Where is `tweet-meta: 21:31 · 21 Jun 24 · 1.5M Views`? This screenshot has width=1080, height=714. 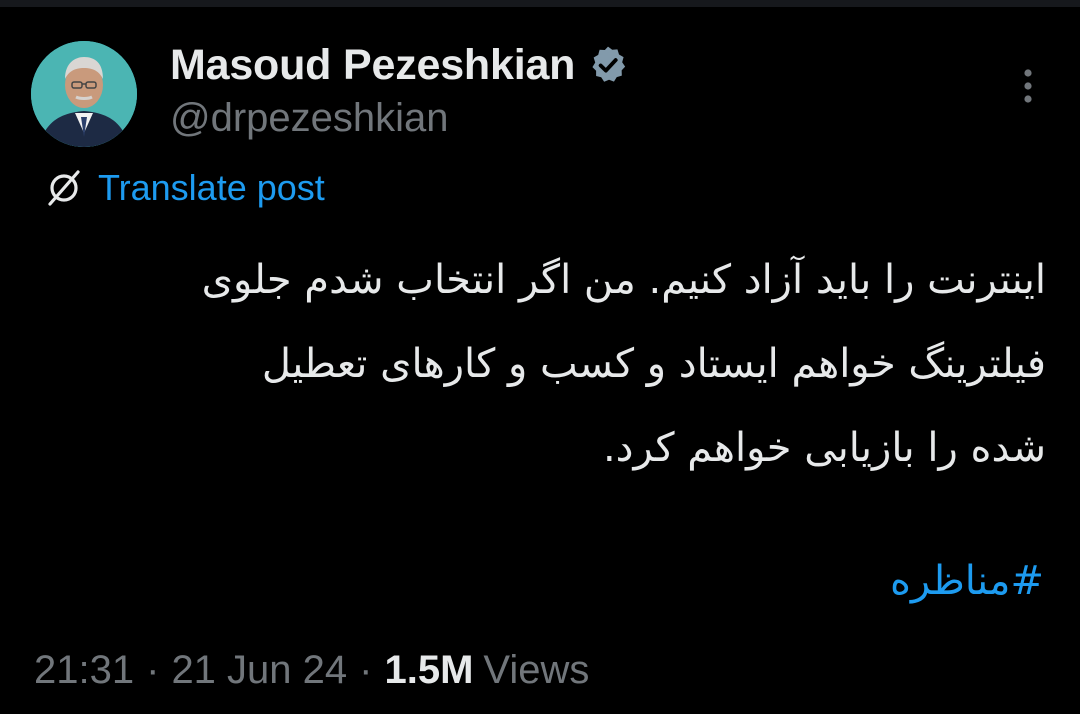 tweet-meta: 21:31 · 21 Jun 24 · 1.5M Views is located at coordinates (311, 670).